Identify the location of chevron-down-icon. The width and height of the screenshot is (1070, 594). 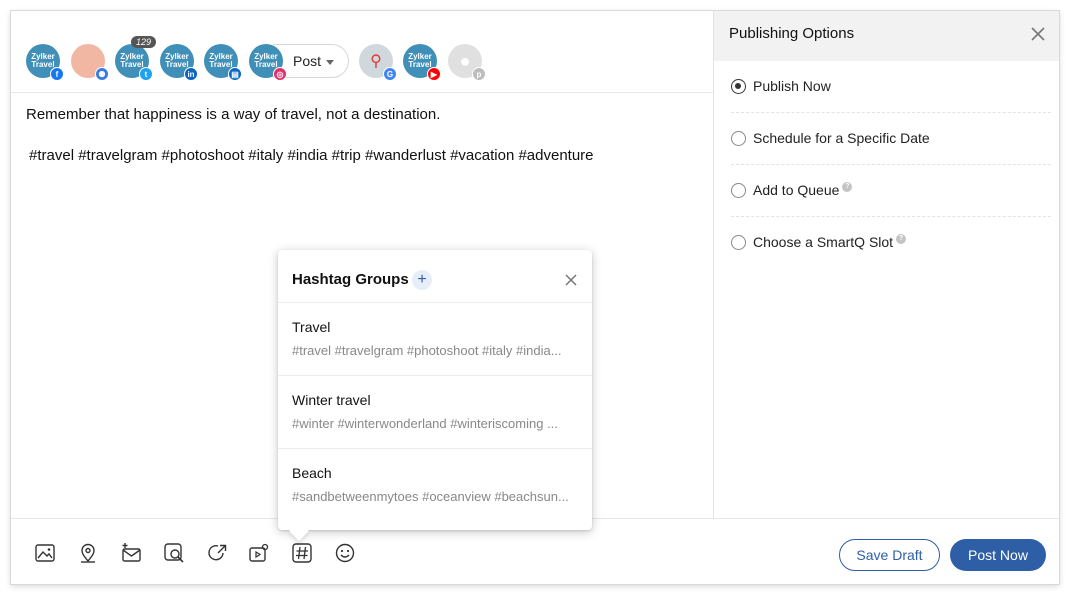
(330, 62).